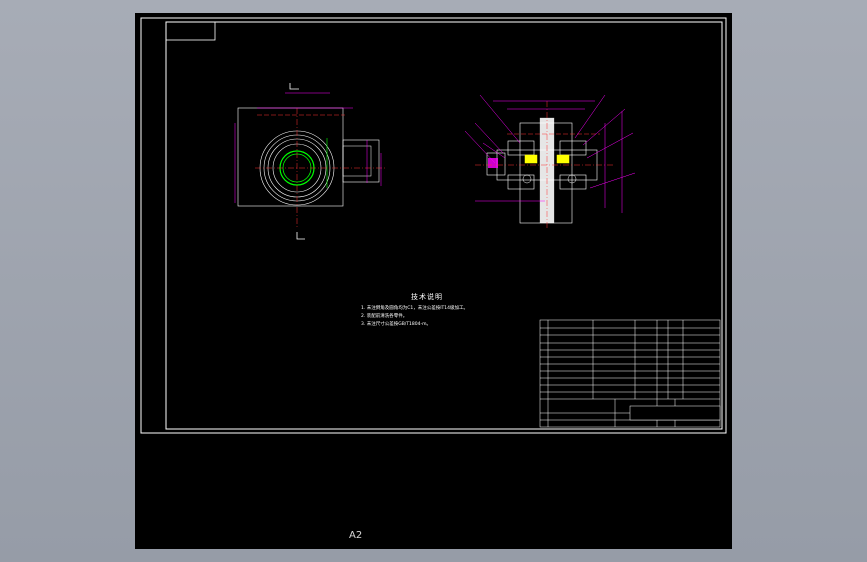 Image resolution: width=867 pixels, height=562 pixels. What do you see at coordinates (309, 161) in the screenshot?
I see `end-view` at bounding box center [309, 161].